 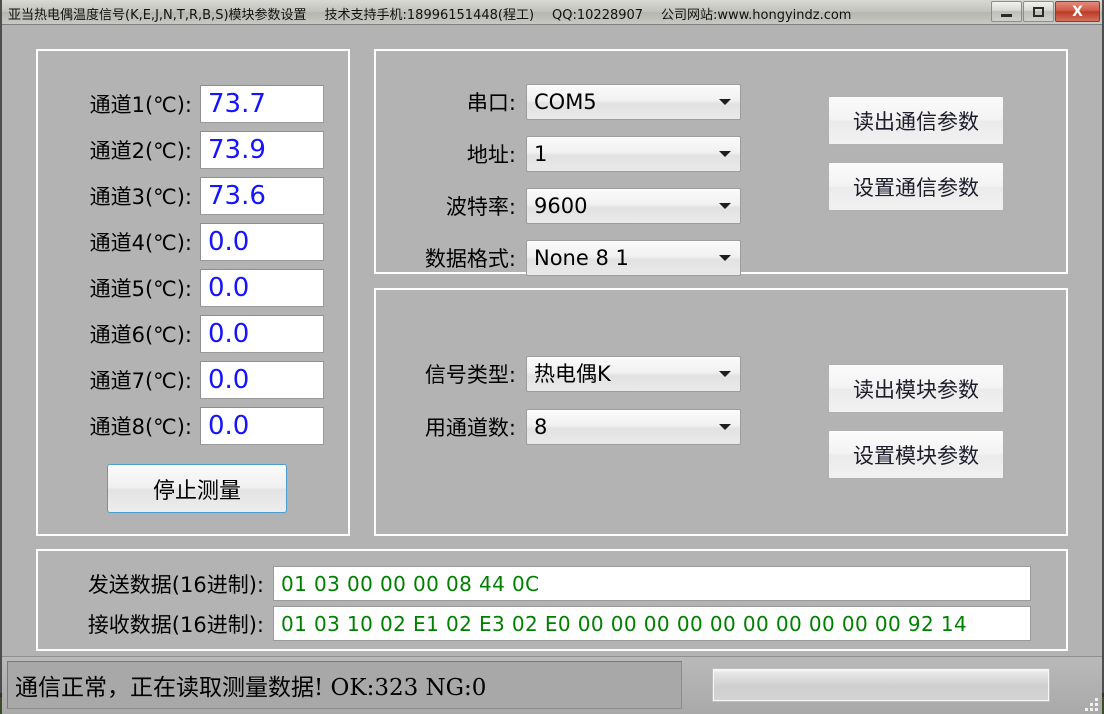 I want to click on channel-value-box-1: 73.7, so click(x=262, y=104).